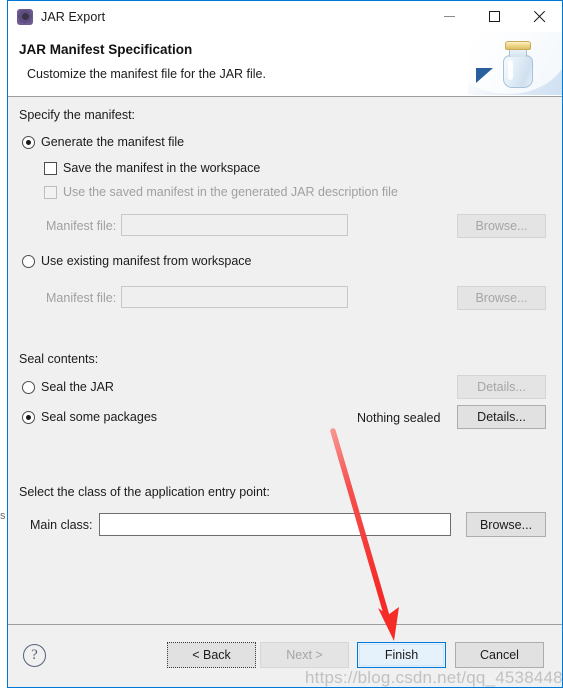  I want to click on window-controls, so click(494, 16).